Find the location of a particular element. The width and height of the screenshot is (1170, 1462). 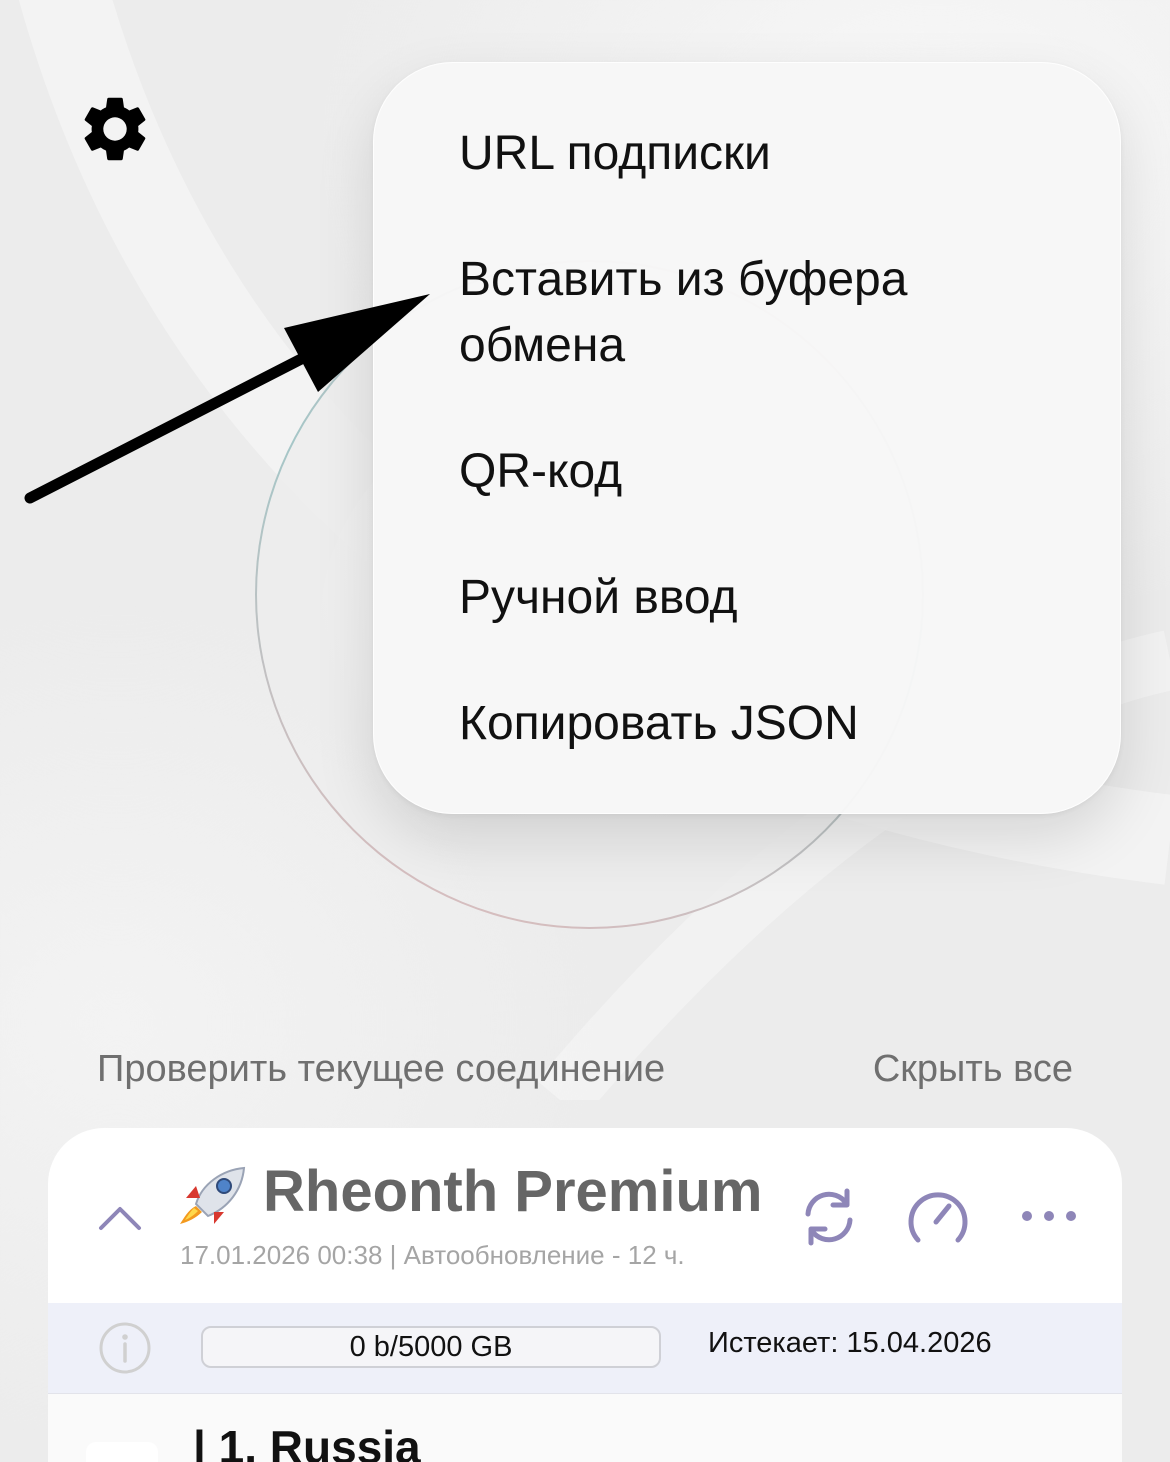

menu-item-subscription-url: URL подписки is located at coordinates (769, 154).